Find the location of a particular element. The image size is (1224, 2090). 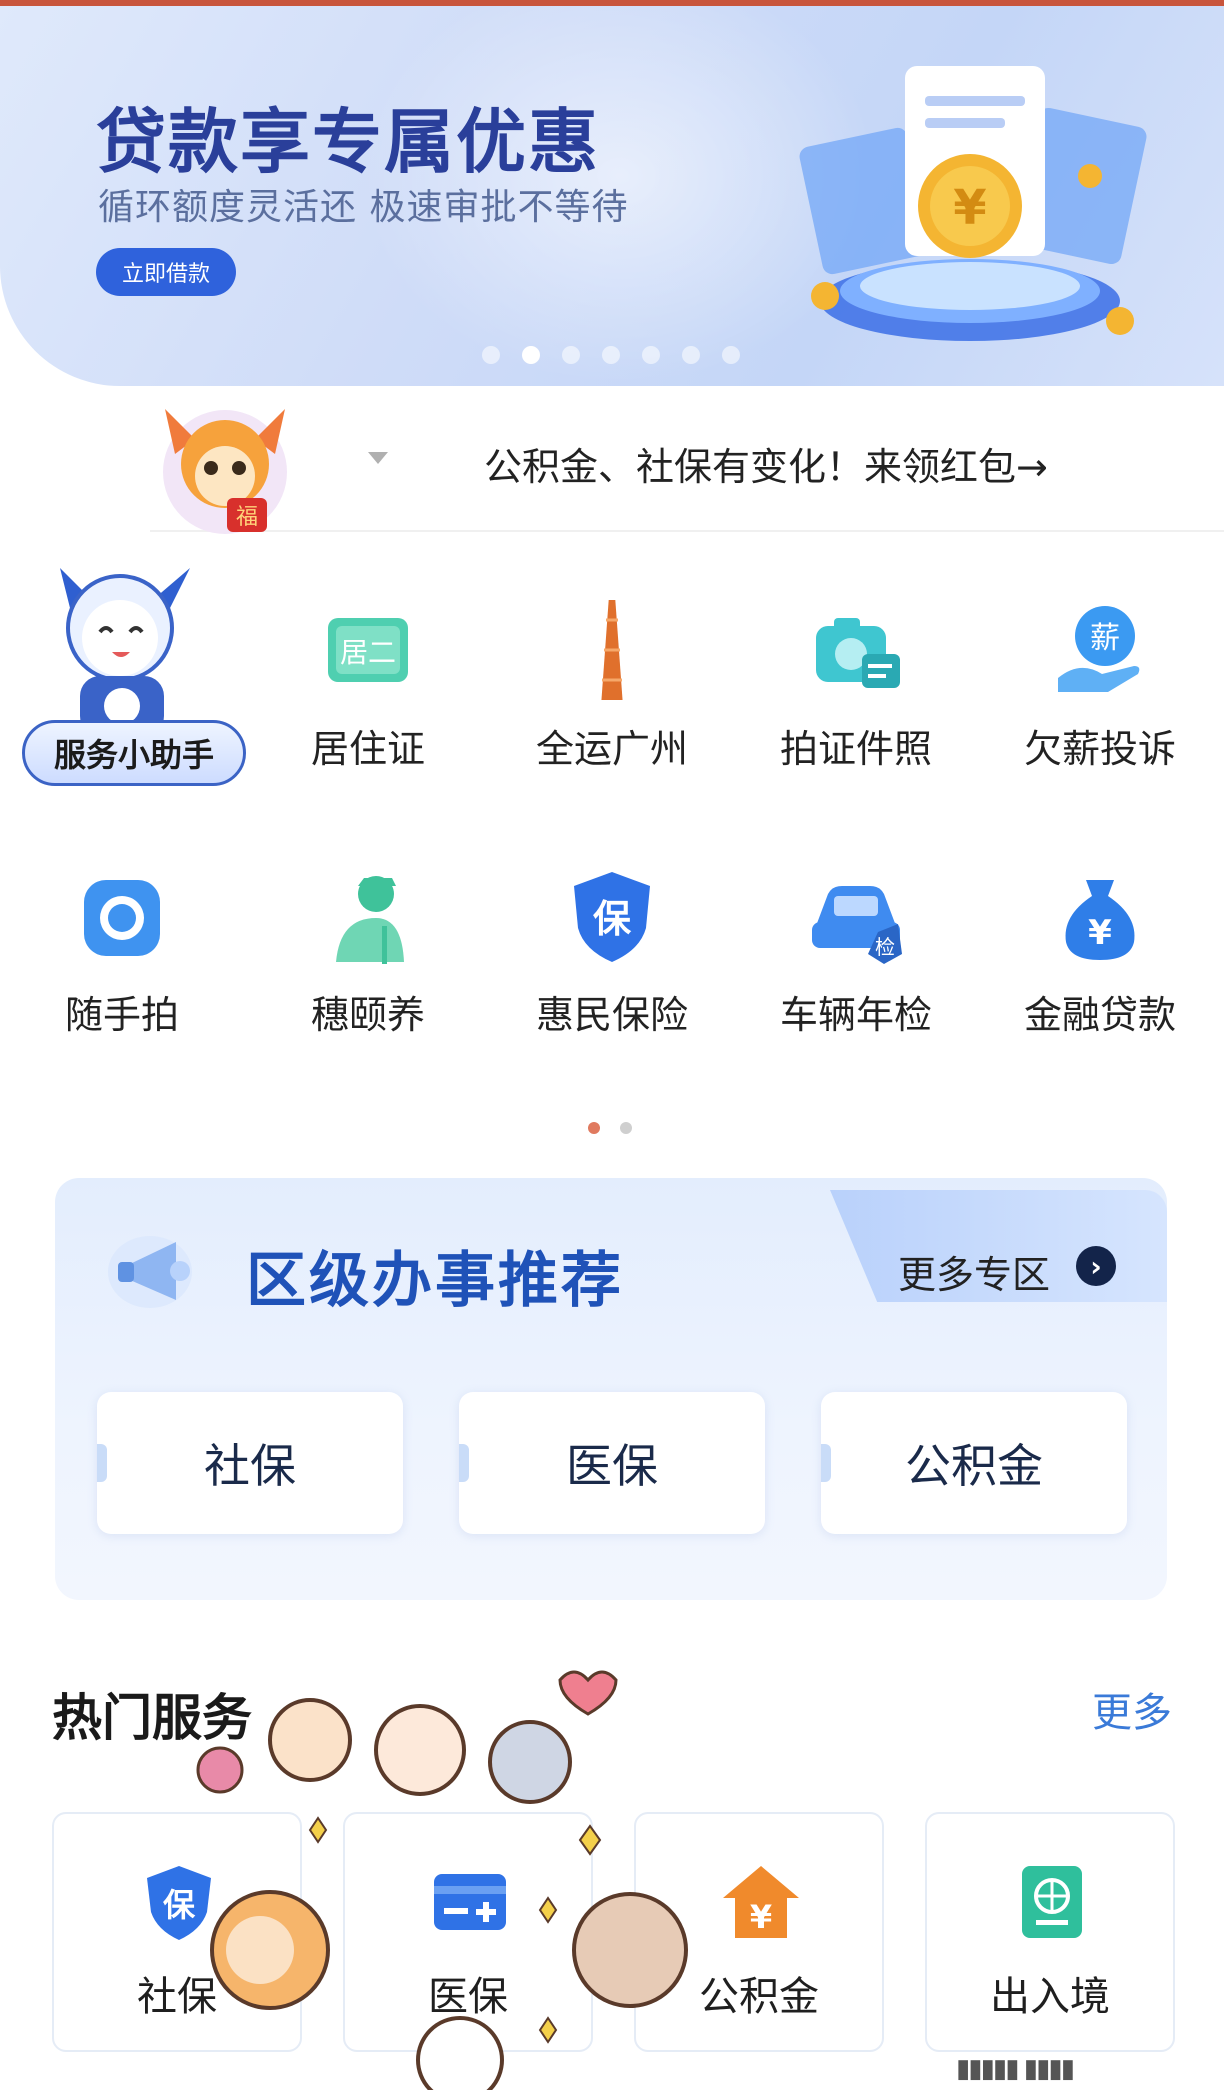

coin-document-illustration: ¥ is located at coordinates (973, 203).